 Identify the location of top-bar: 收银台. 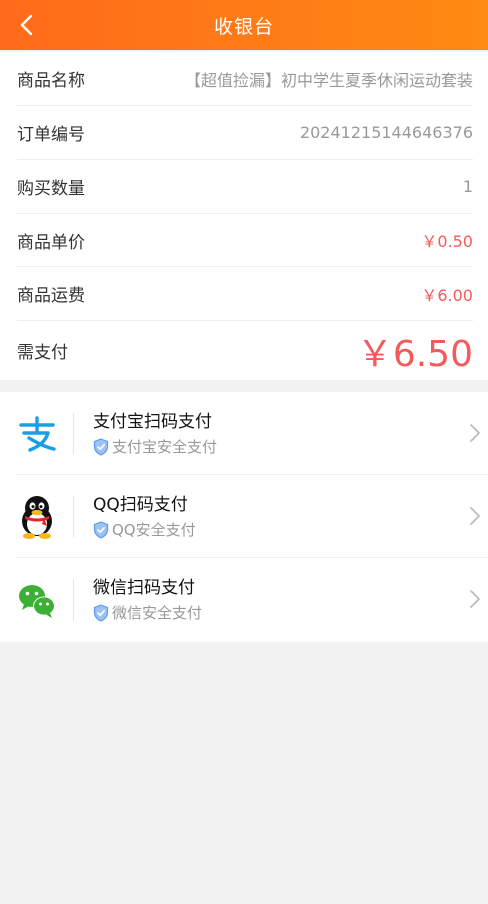
(244, 25).